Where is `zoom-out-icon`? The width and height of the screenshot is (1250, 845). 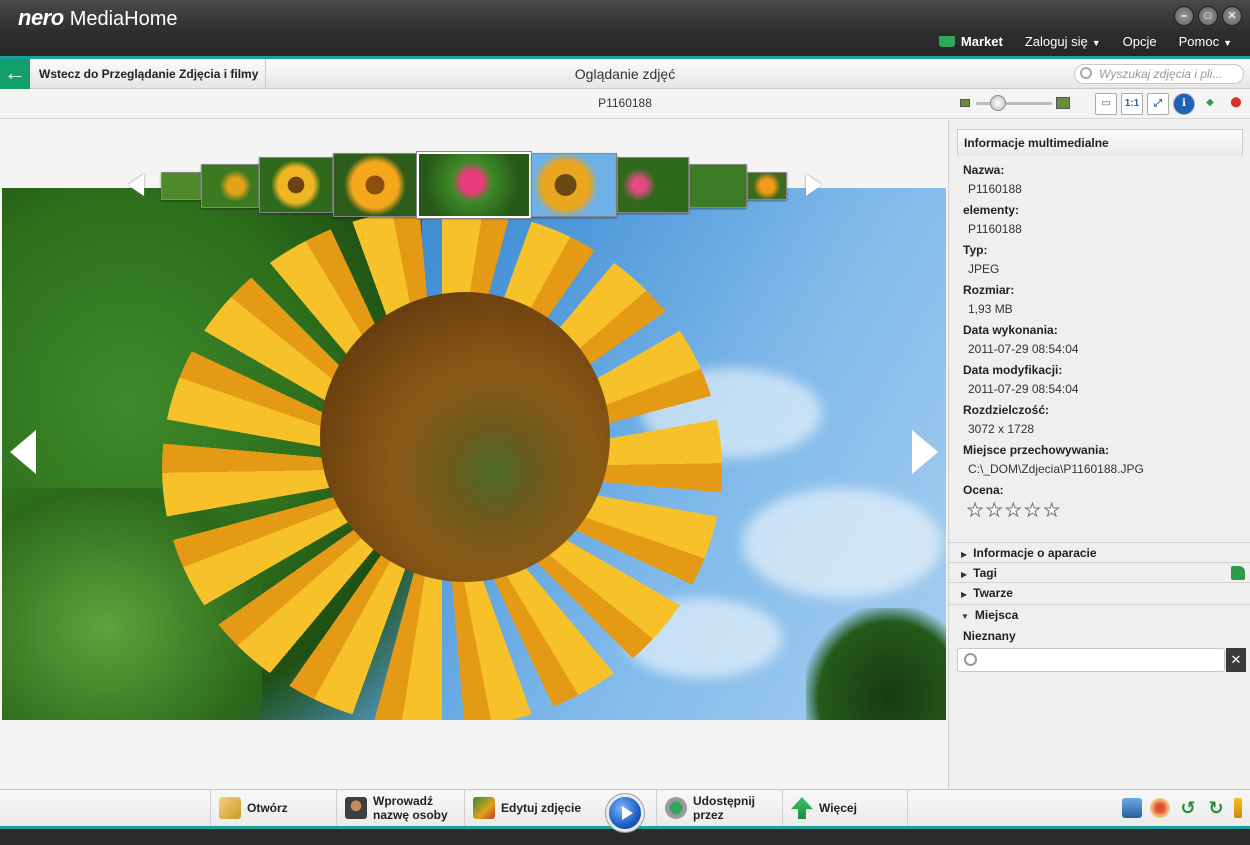
zoom-out-icon is located at coordinates (965, 103).